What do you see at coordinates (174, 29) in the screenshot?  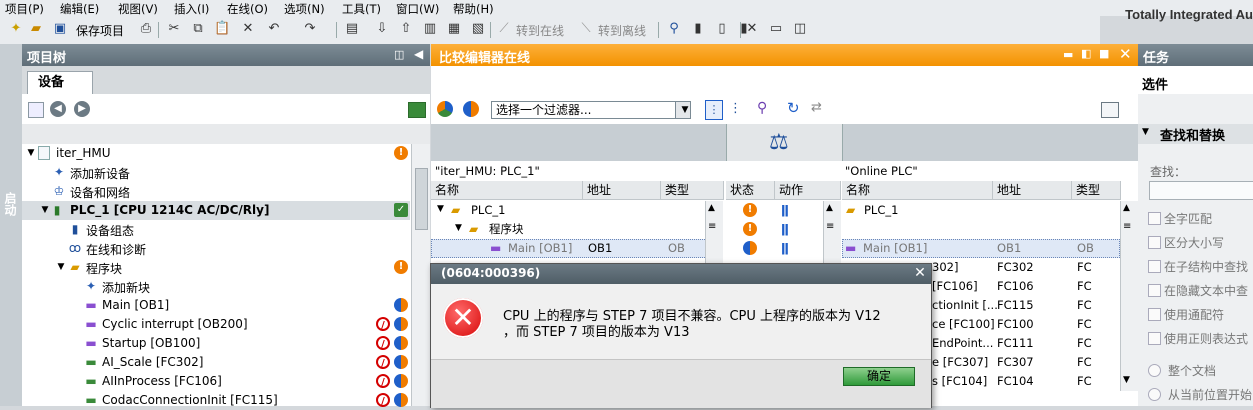 I see `cut-icon: ✂` at bounding box center [174, 29].